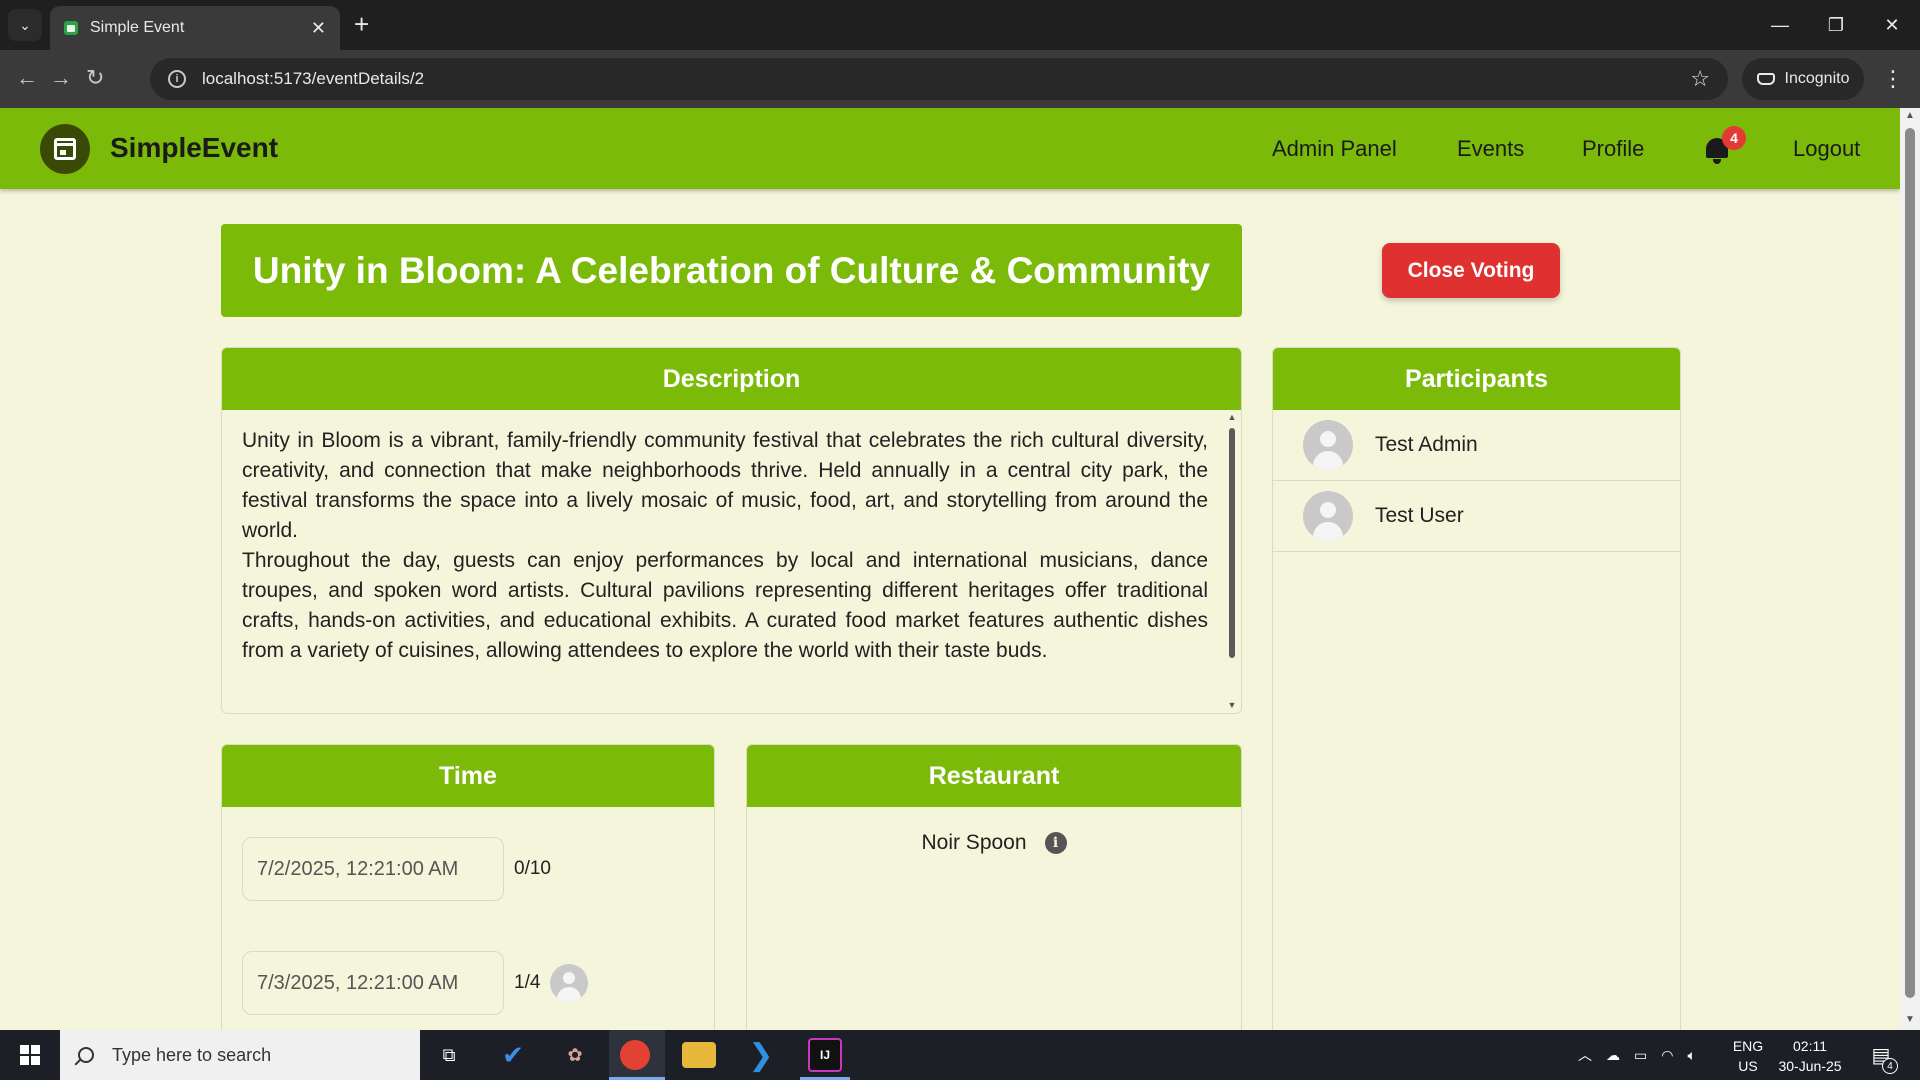 The width and height of the screenshot is (1920, 1080). I want to click on restaurant-card: Restaurant Noir Spoon i, so click(994, 887).